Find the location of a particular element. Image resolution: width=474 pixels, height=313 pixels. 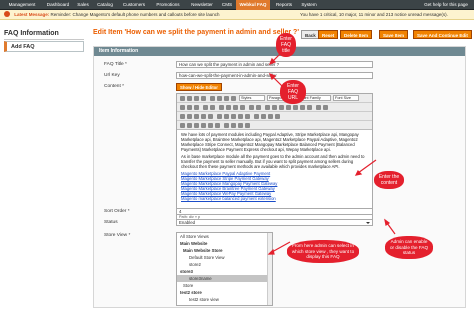

store-option: Store is located at coordinates (224, 285).